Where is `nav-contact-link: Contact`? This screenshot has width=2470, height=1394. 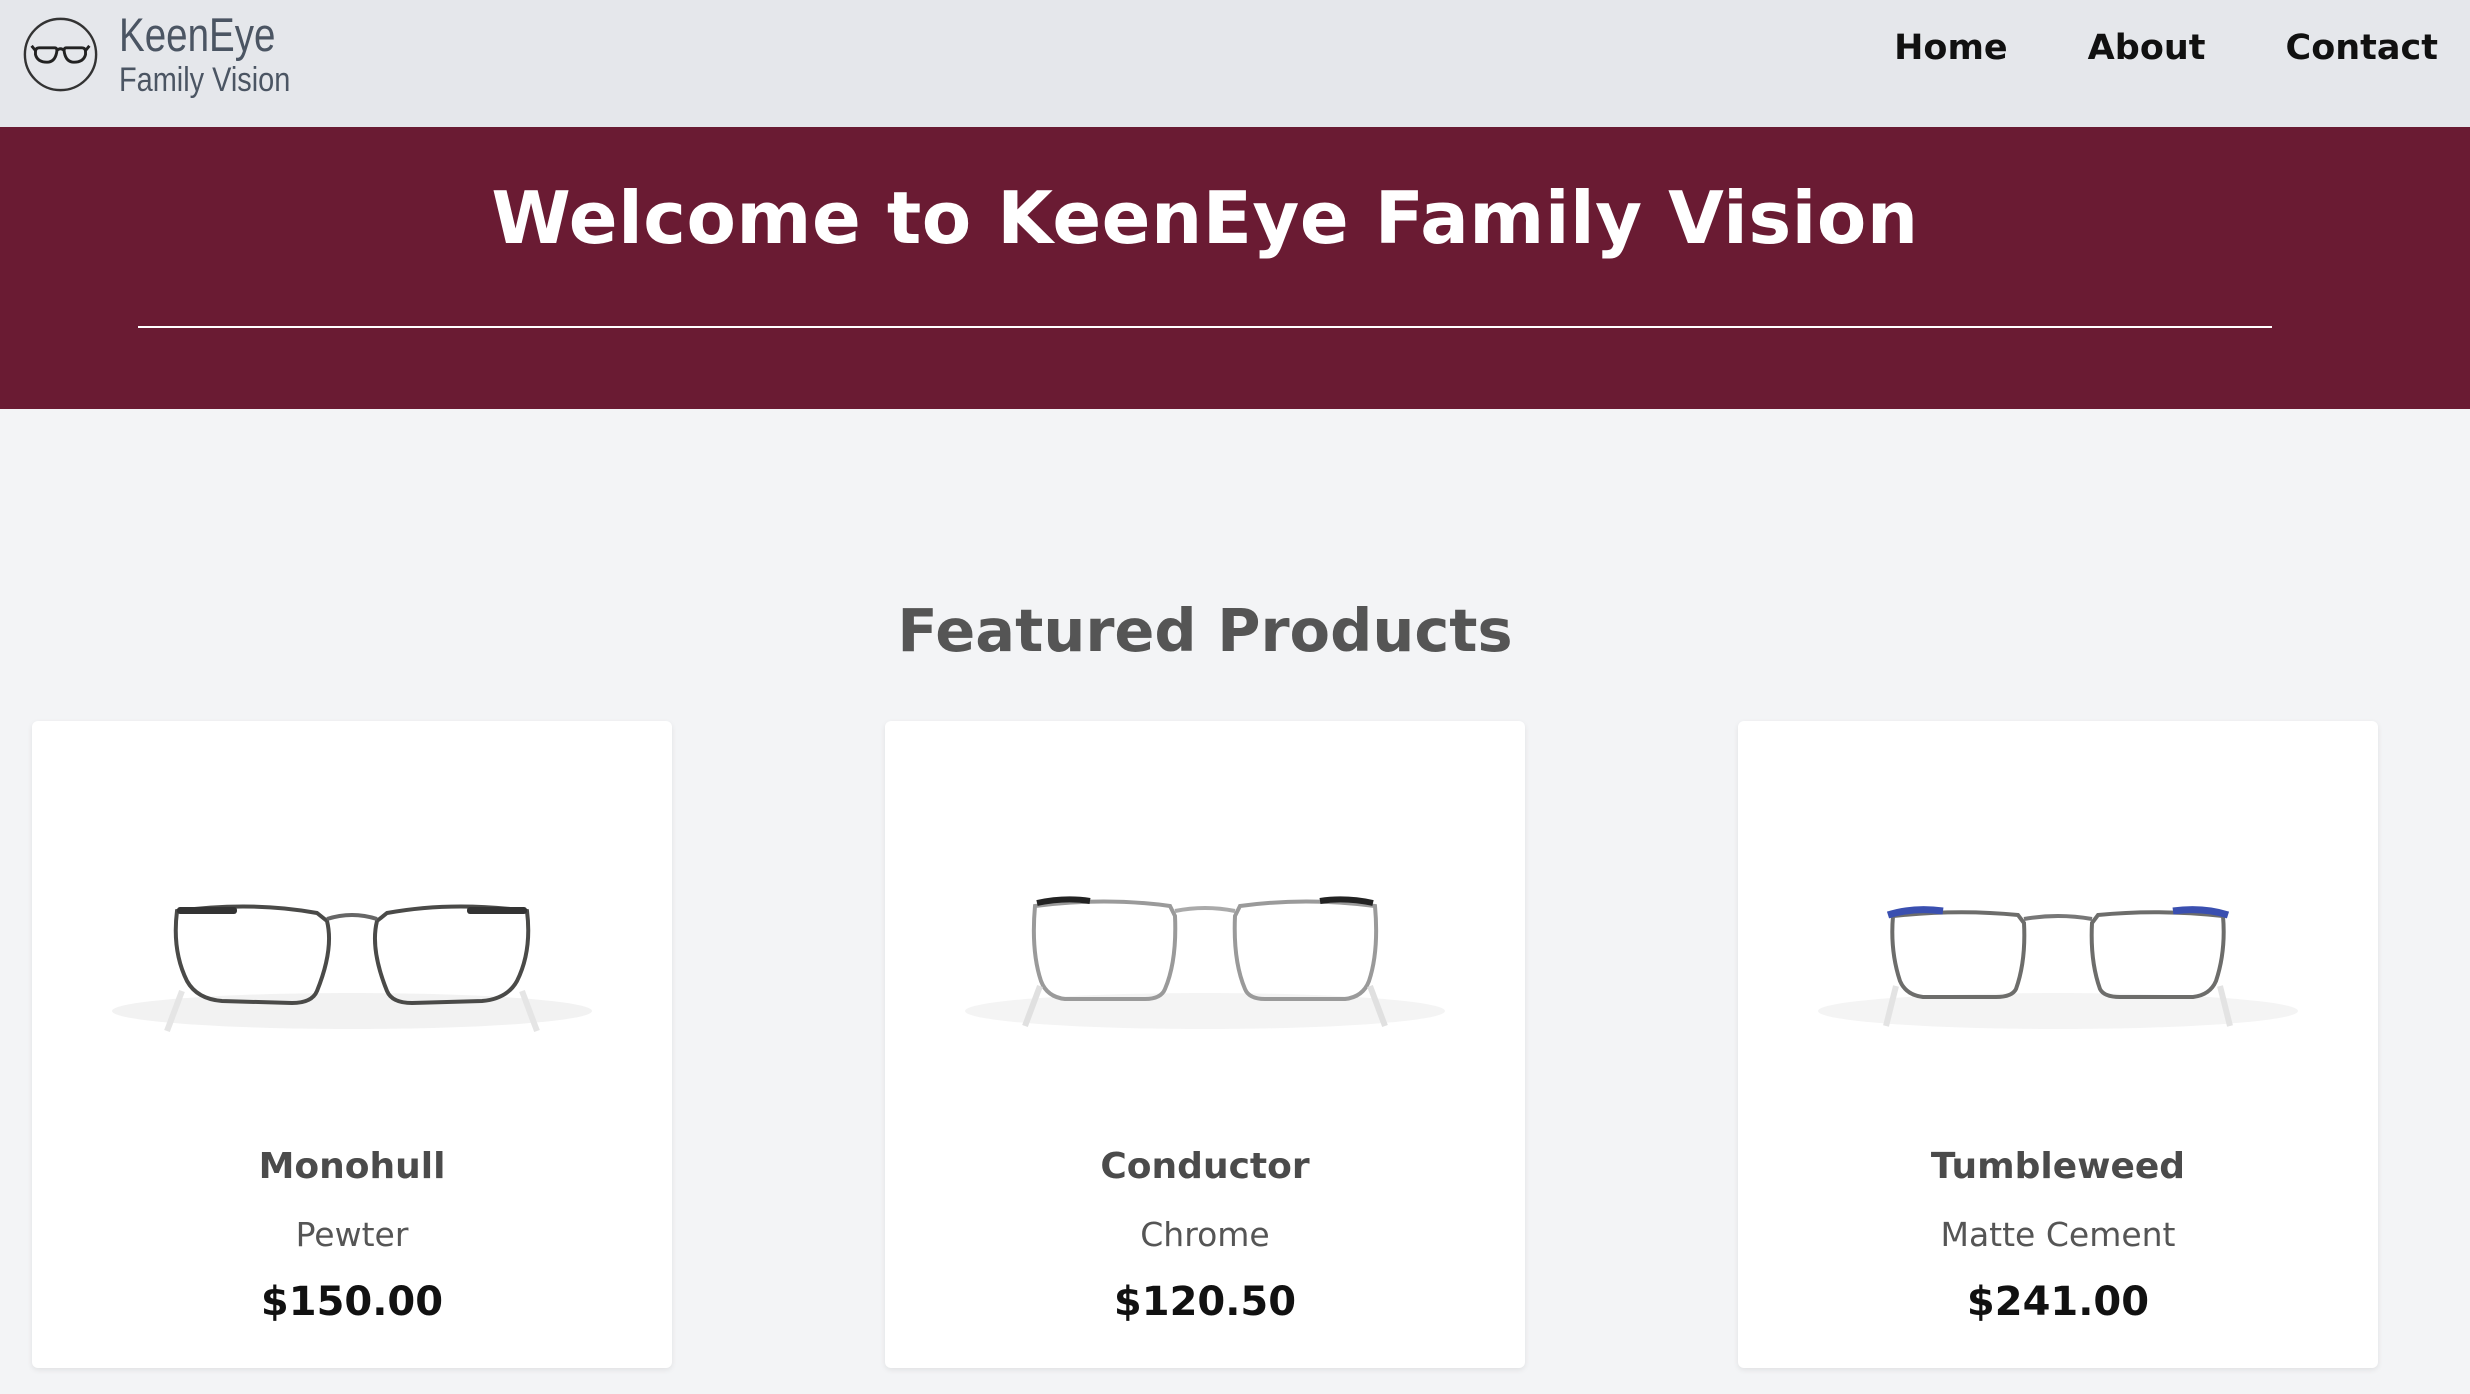
nav-contact-link: Contact is located at coordinates (2362, 48).